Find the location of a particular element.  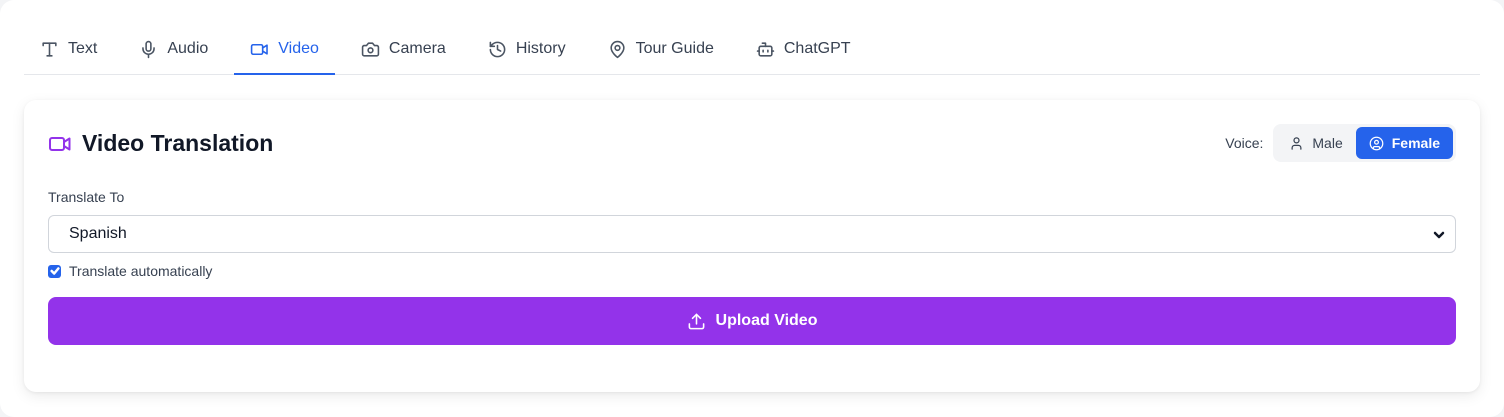

language-select-value: Spanish is located at coordinates (98, 233).